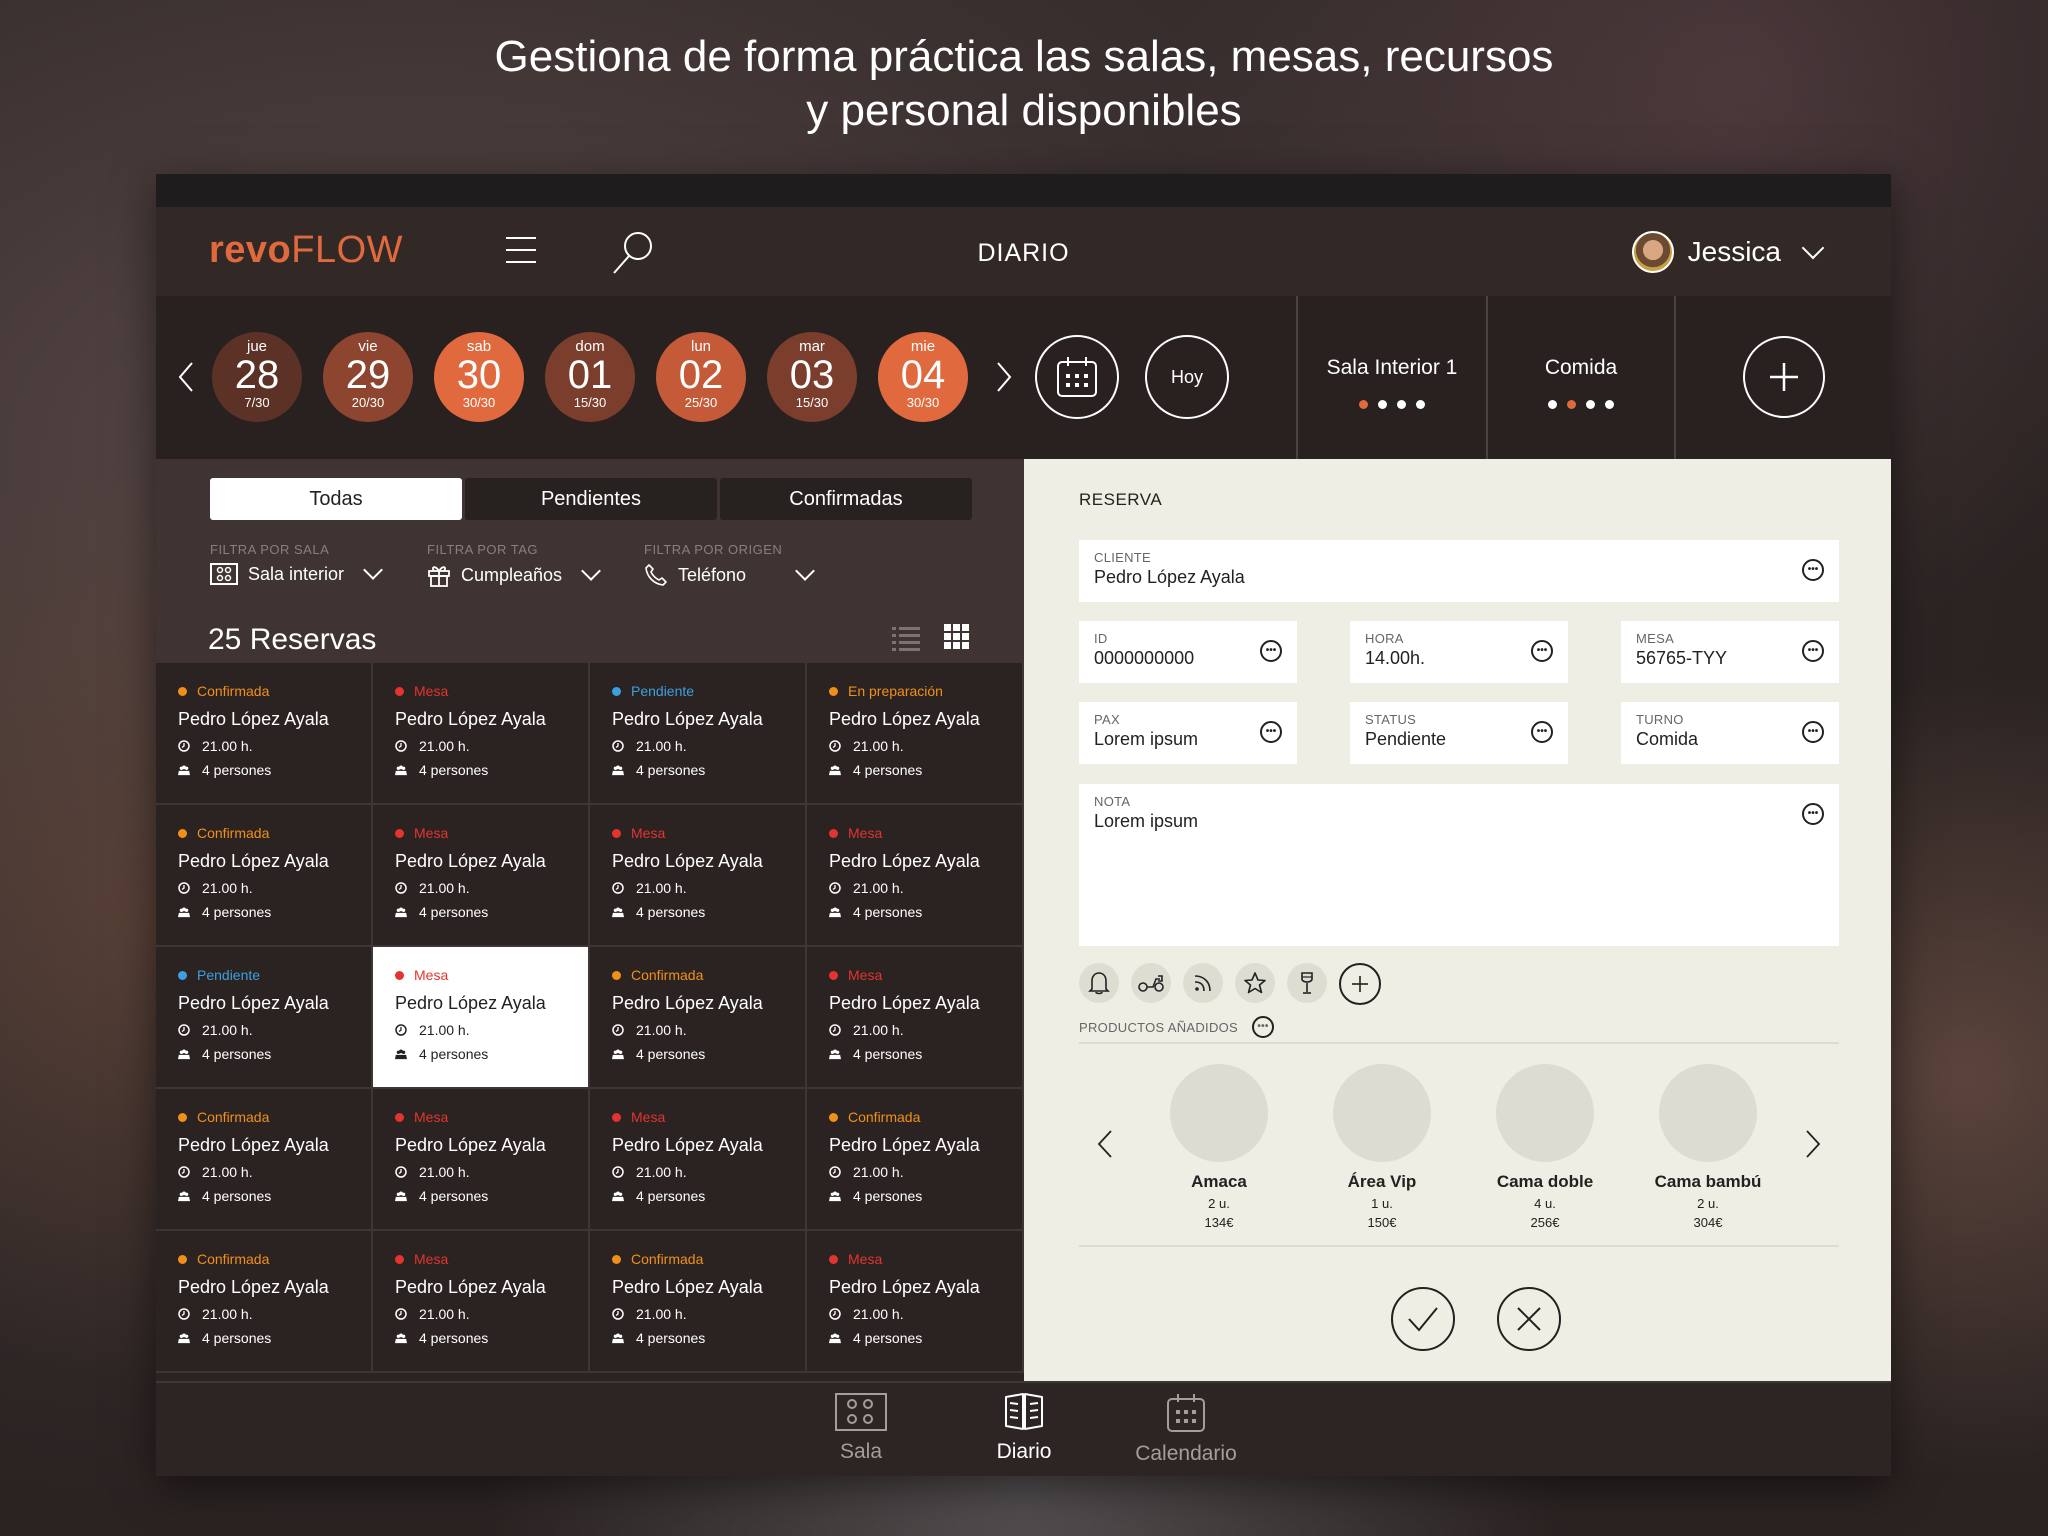 The image size is (2048, 1536). Describe the element at coordinates (1708, 1147) in the screenshot. I see `product-item: Cama bambú 2 u. 304€` at that location.